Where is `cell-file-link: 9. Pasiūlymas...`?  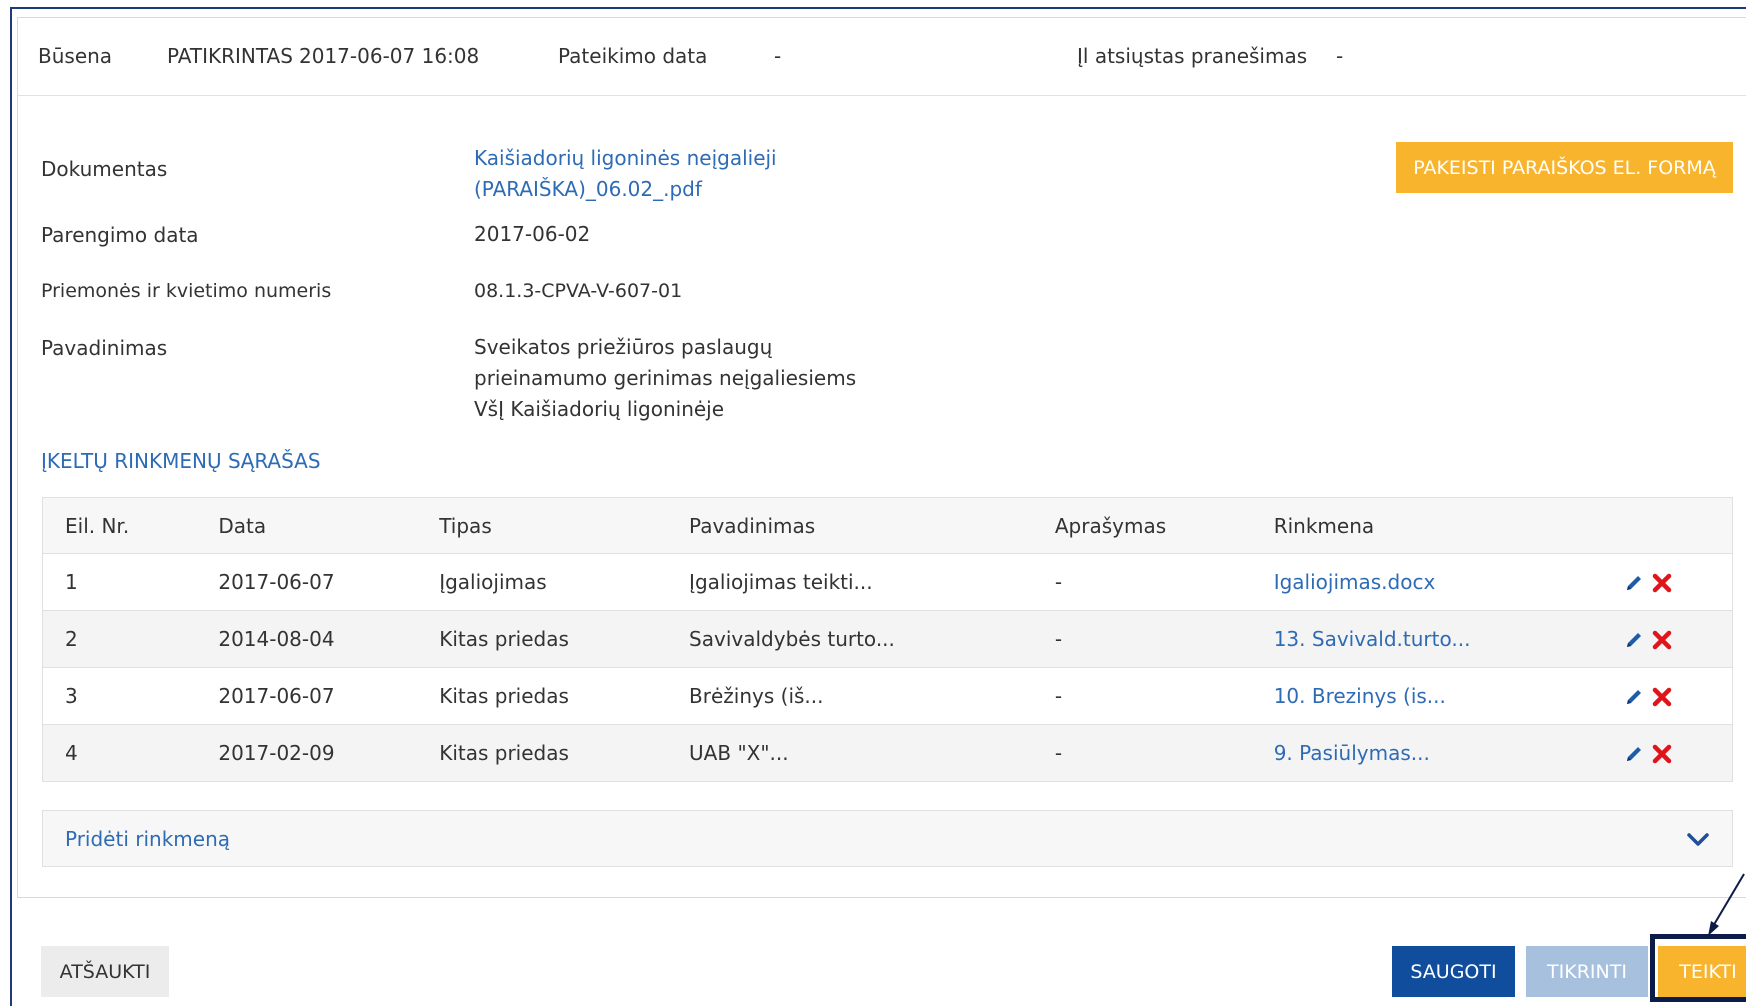
cell-file-link: 9. Pasiūlymas... is located at coordinates (1448, 753).